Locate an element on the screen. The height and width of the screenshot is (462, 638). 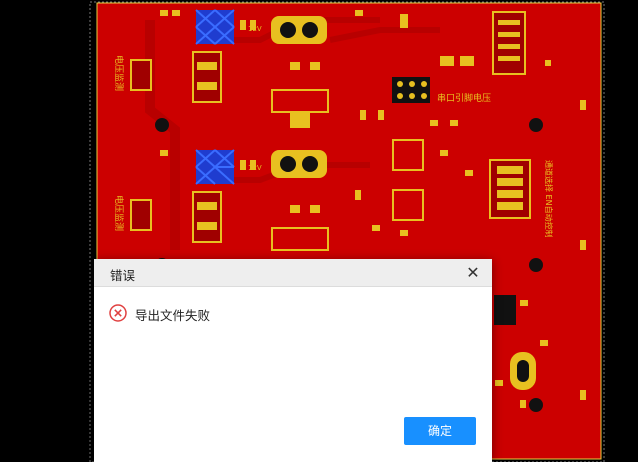
silk-12v-a: 12V is located at coordinates (255, 29).